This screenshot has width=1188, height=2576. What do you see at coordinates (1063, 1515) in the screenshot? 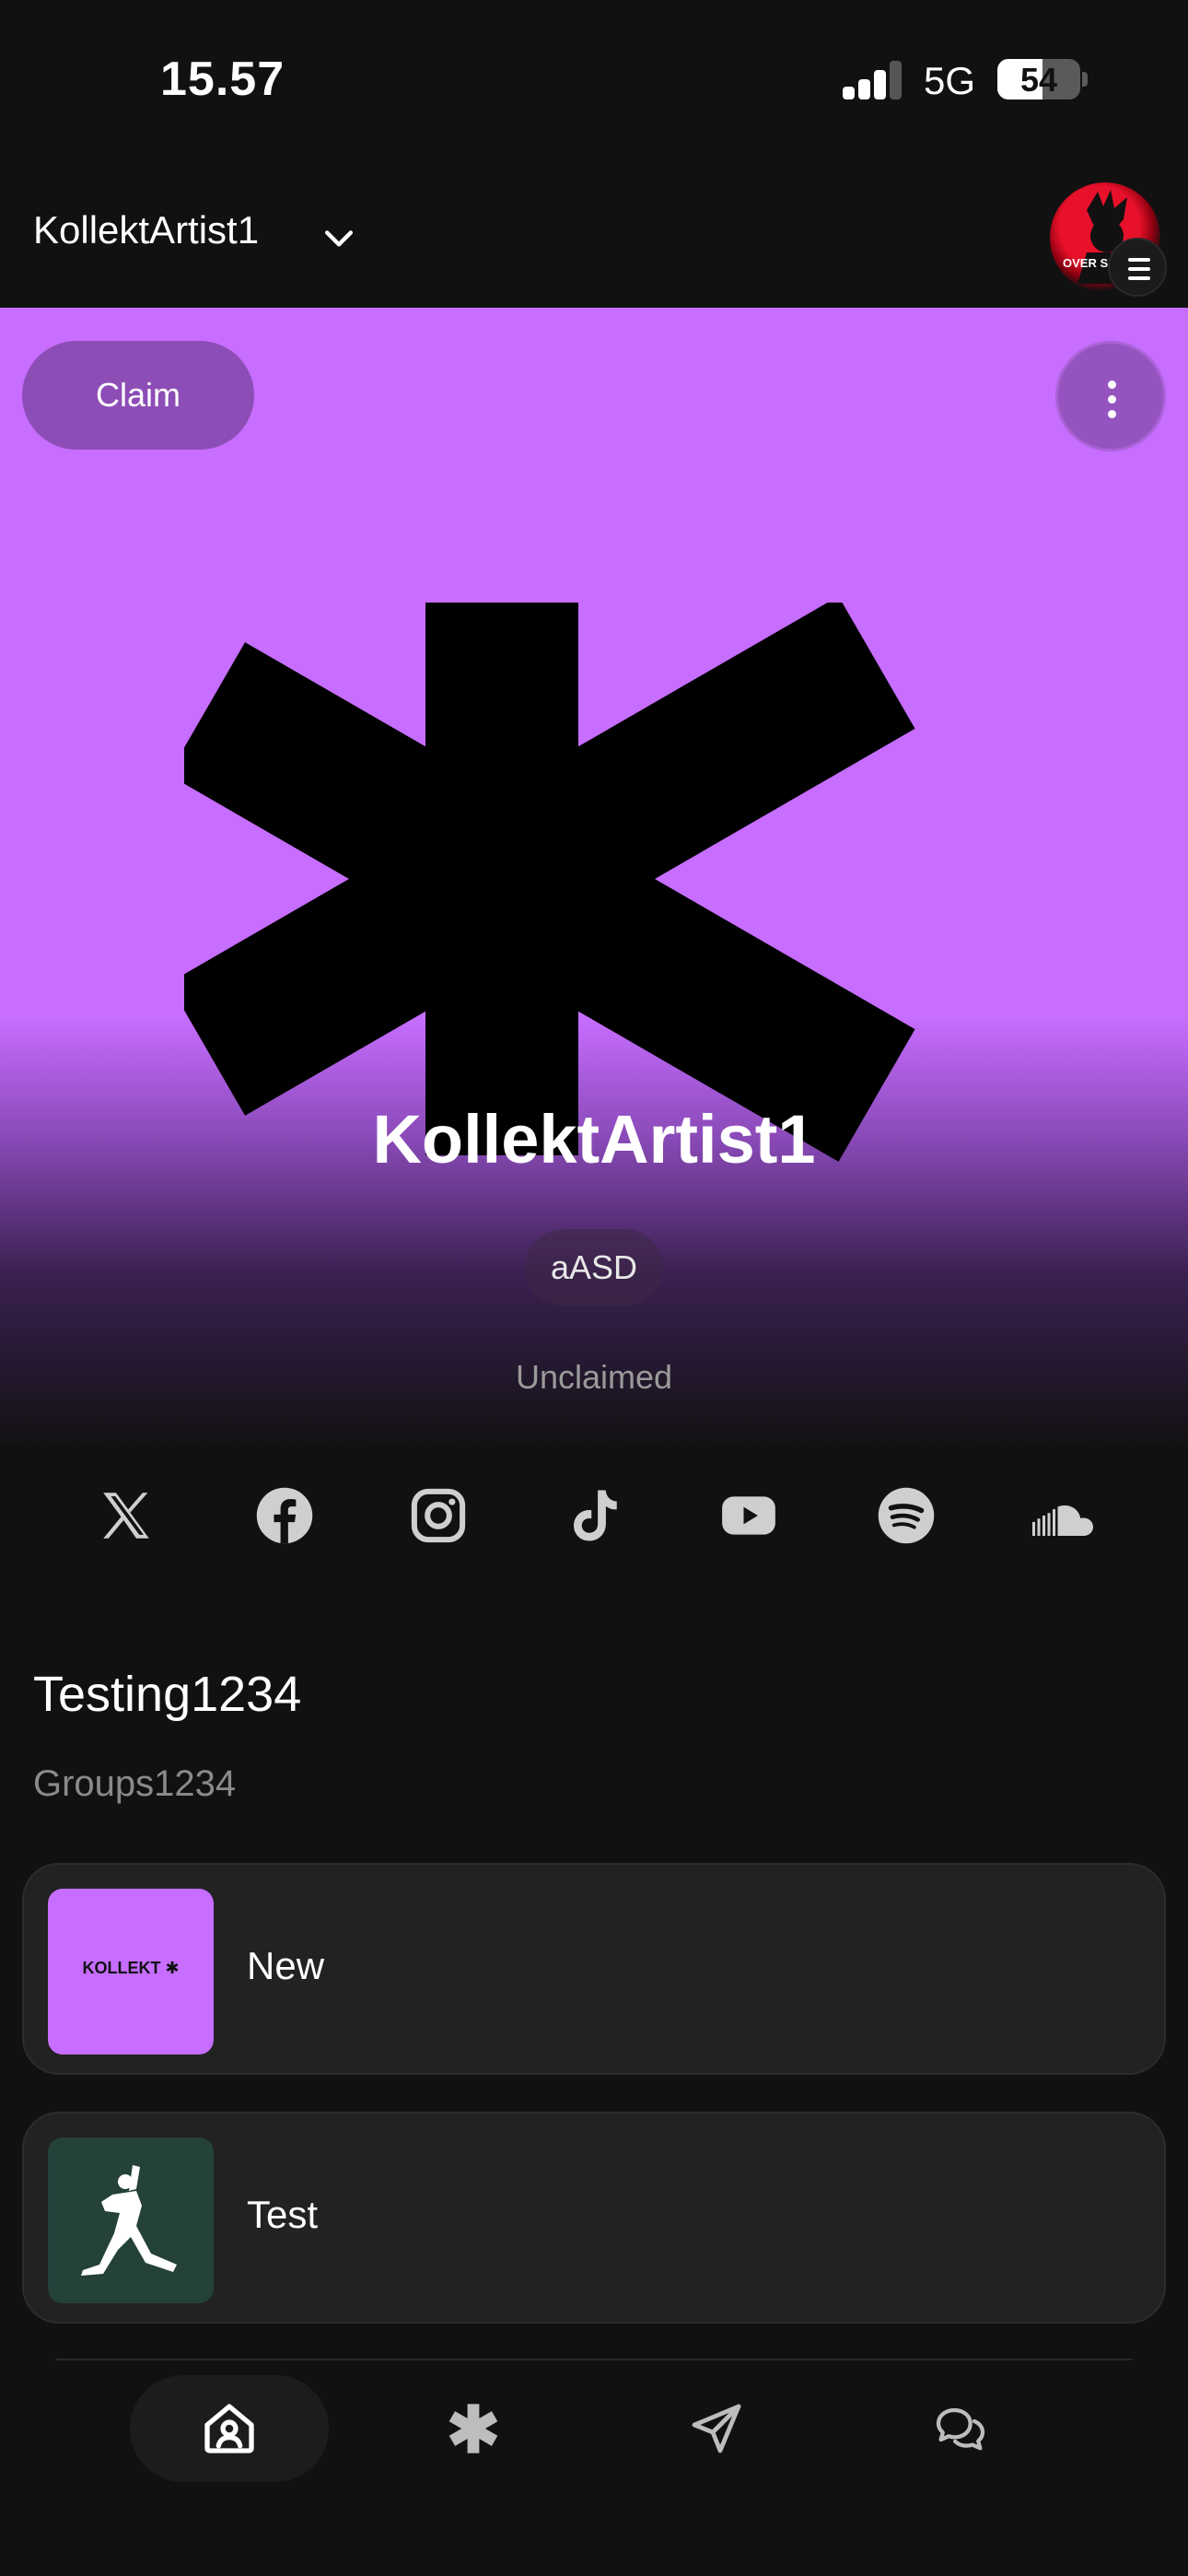
I see `soundcloud-icon` at bounding box center [1063, 1515].